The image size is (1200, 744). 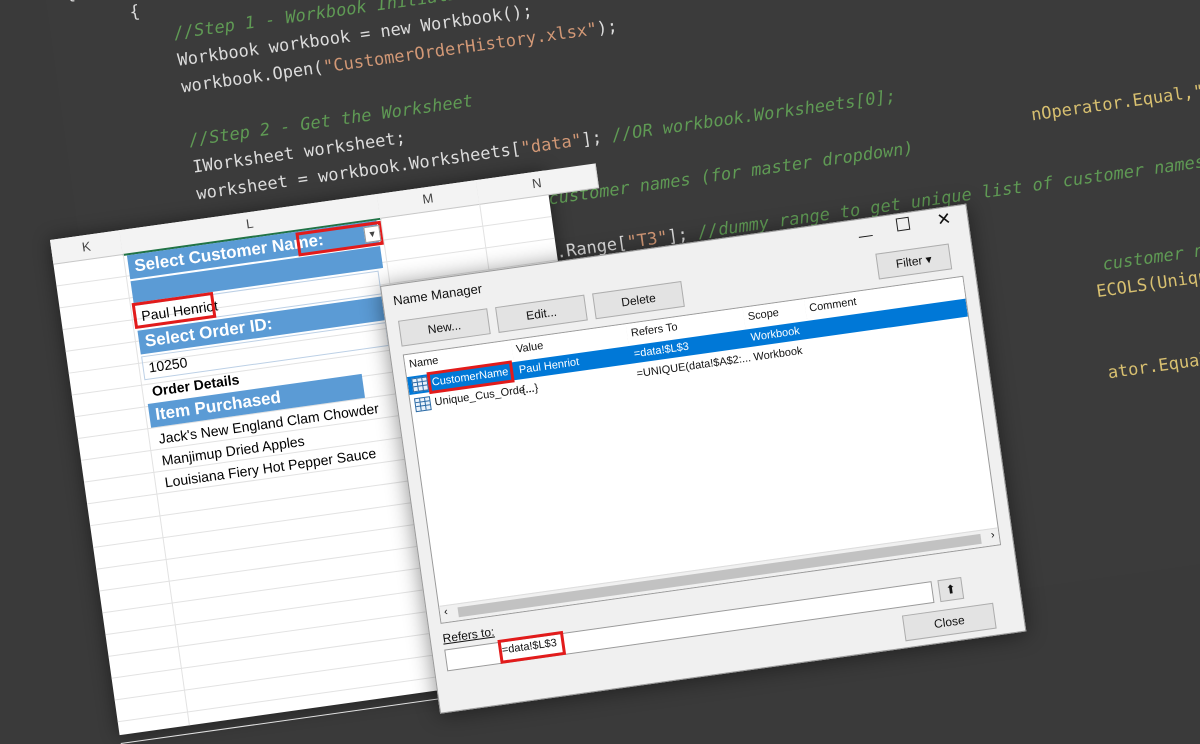 What do you see at coordinates (87, 247) in the screenshot?
I see `column-header-k: K` at bounding box center [87, 247].